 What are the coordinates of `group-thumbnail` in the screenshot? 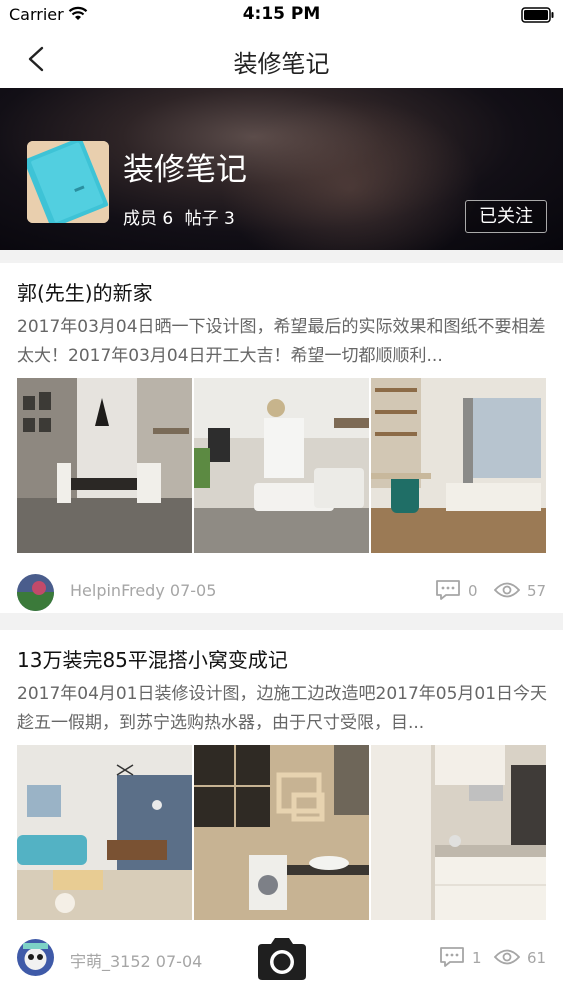 It's located at (68, 182).